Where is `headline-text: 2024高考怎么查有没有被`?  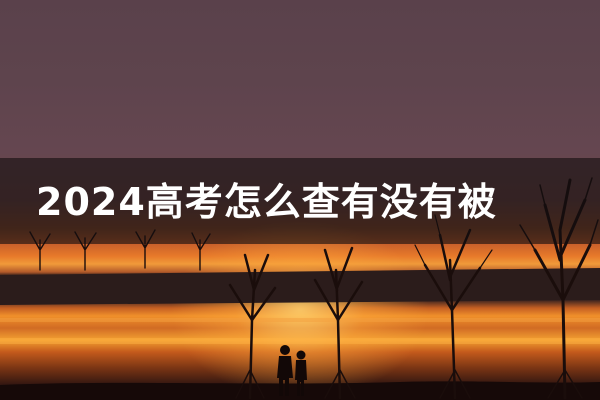 headline-text: 2024高考怎么查有没有被 is located at coordinates (266, 202).